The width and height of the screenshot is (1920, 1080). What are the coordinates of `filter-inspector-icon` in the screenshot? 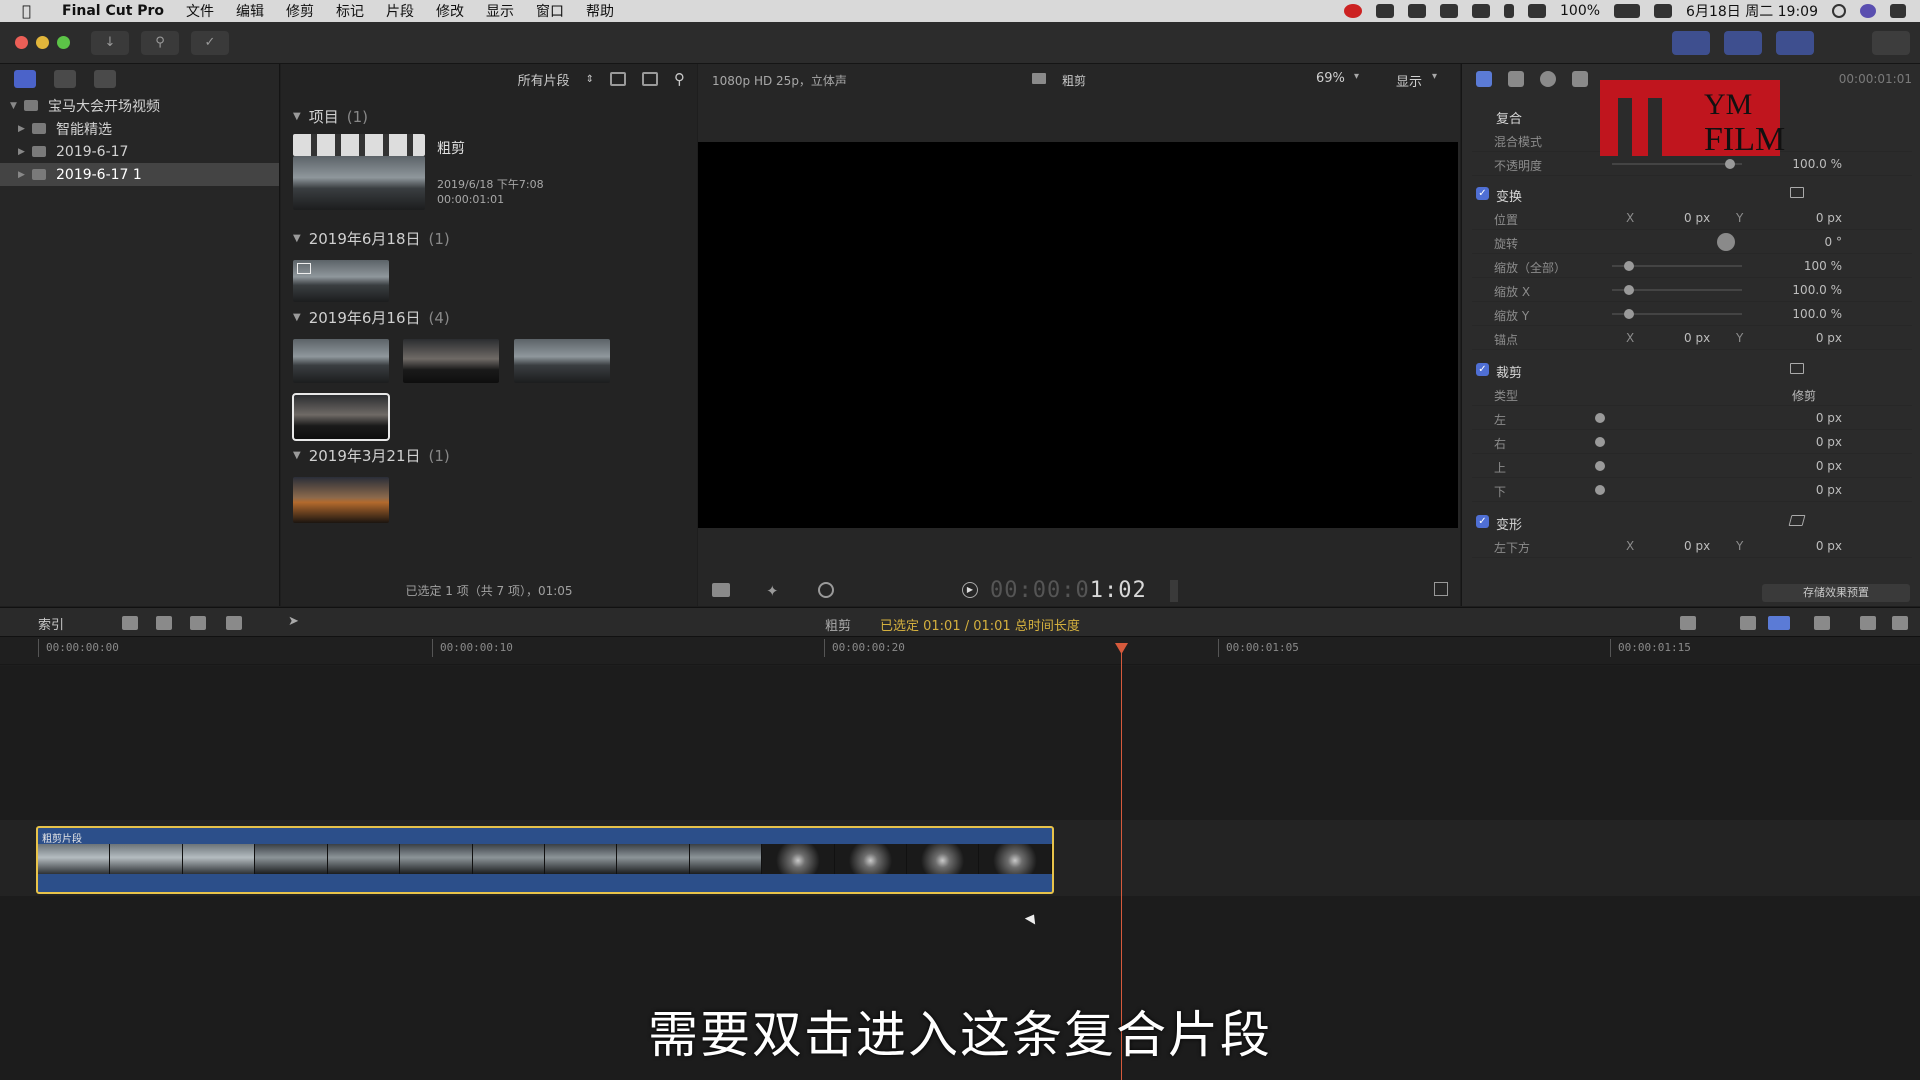 It's located at (1516, 79).